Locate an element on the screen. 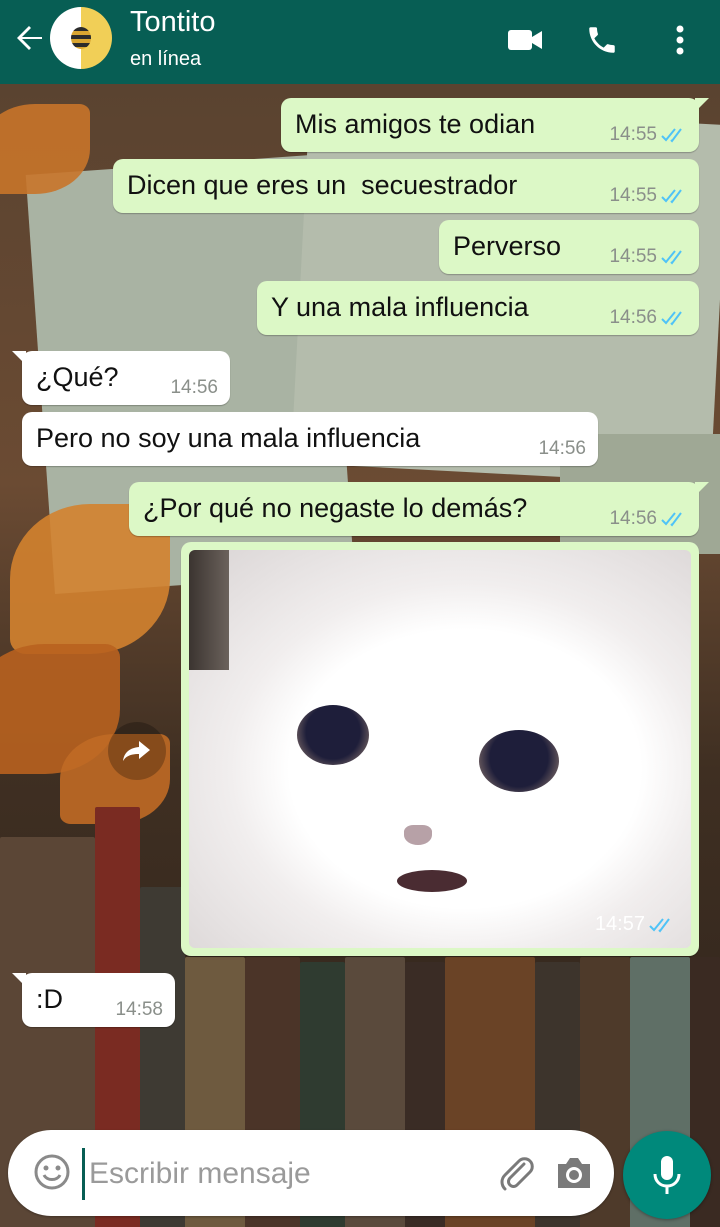  video-call-icon is located at coordinates (525, 40).